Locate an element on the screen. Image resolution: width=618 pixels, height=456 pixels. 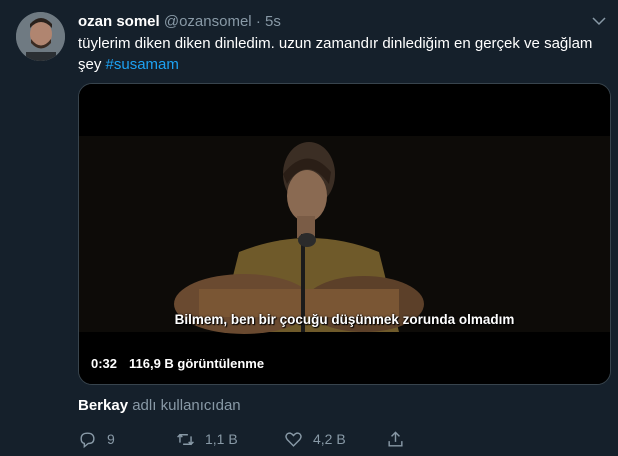
reply-count: 9 is located at coordinates (111, 439).